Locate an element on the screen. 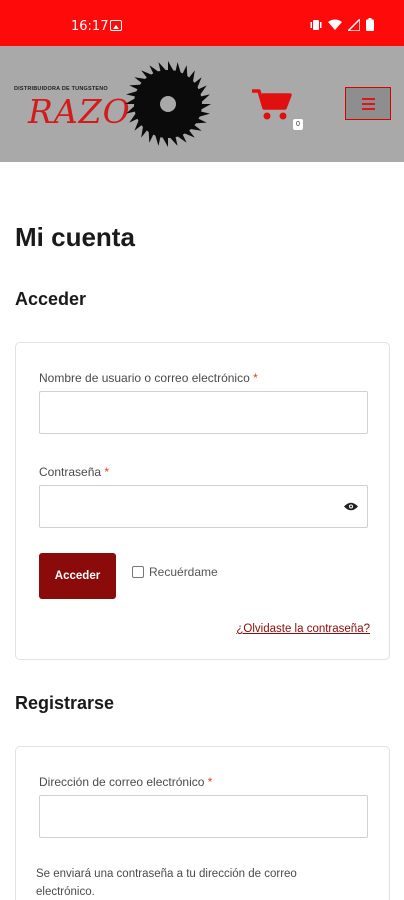  logo-text: RAZO is located at coordinates (79, 111).